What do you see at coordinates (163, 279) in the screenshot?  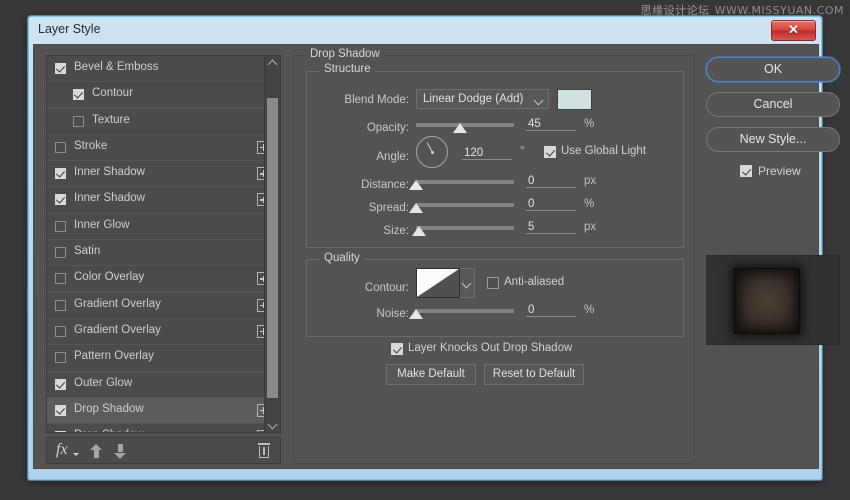 I see `effect-row-color-overlay: Color Overlay` at bounding box center [163, 279].